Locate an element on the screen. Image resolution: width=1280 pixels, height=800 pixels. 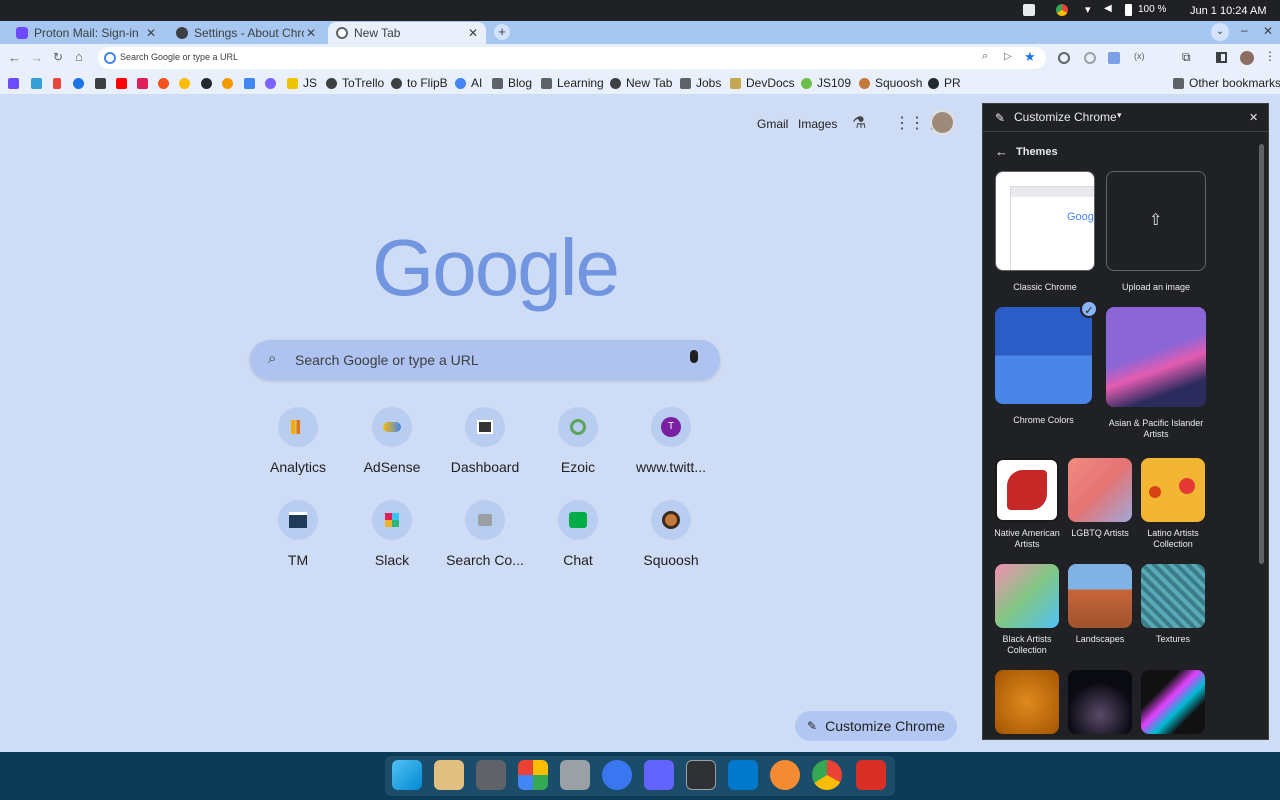
bookmark-devdocs: DevDocs is located at coordinates (762, 83).